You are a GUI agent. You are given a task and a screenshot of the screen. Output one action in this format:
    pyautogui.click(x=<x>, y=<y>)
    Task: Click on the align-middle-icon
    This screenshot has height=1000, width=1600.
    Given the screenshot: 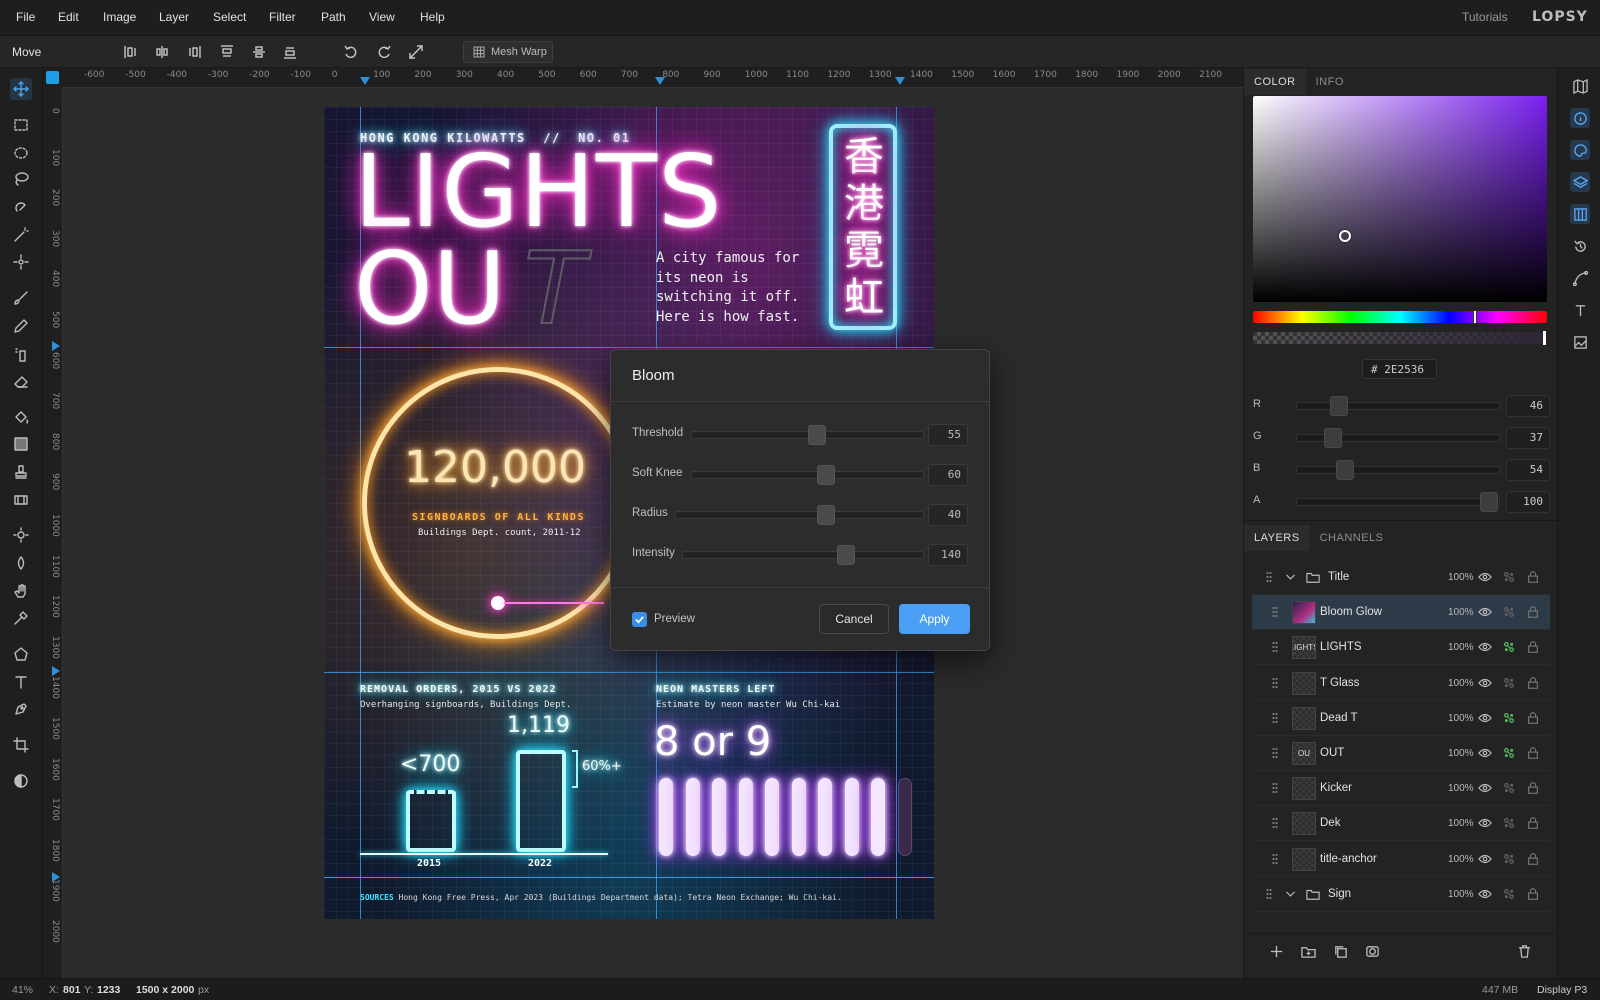 What is the action you would take?
    pyautogui.click(x=259, y=52)
    